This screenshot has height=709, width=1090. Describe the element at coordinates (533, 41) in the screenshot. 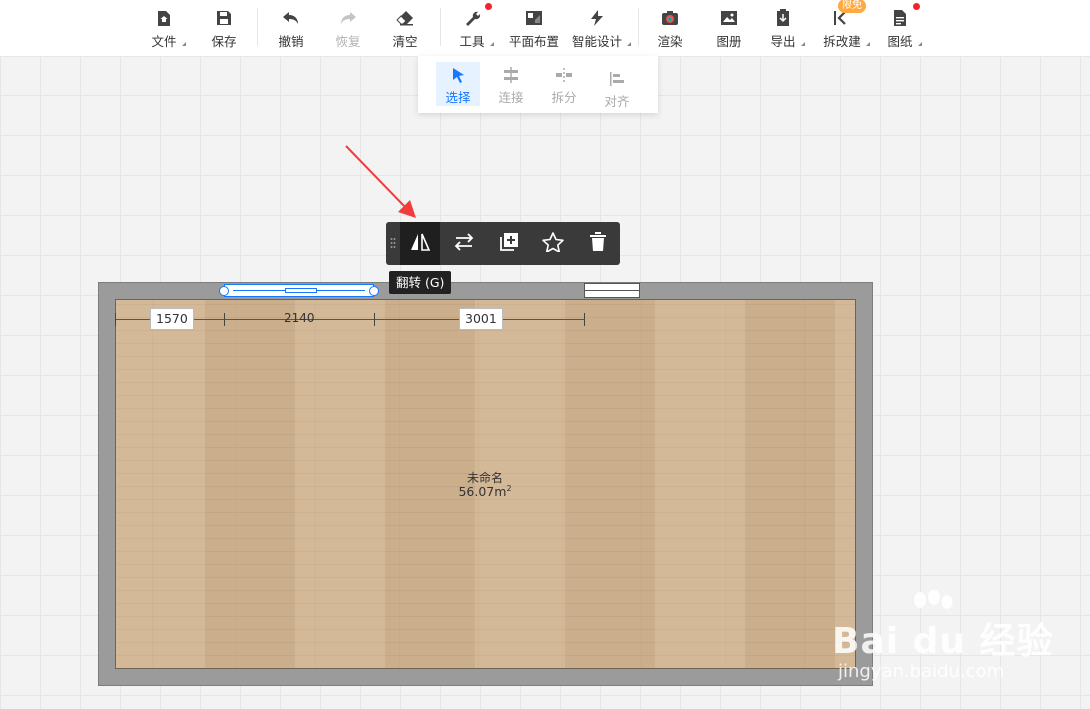

I see `floor-layout-label: 平面布置` at that location.